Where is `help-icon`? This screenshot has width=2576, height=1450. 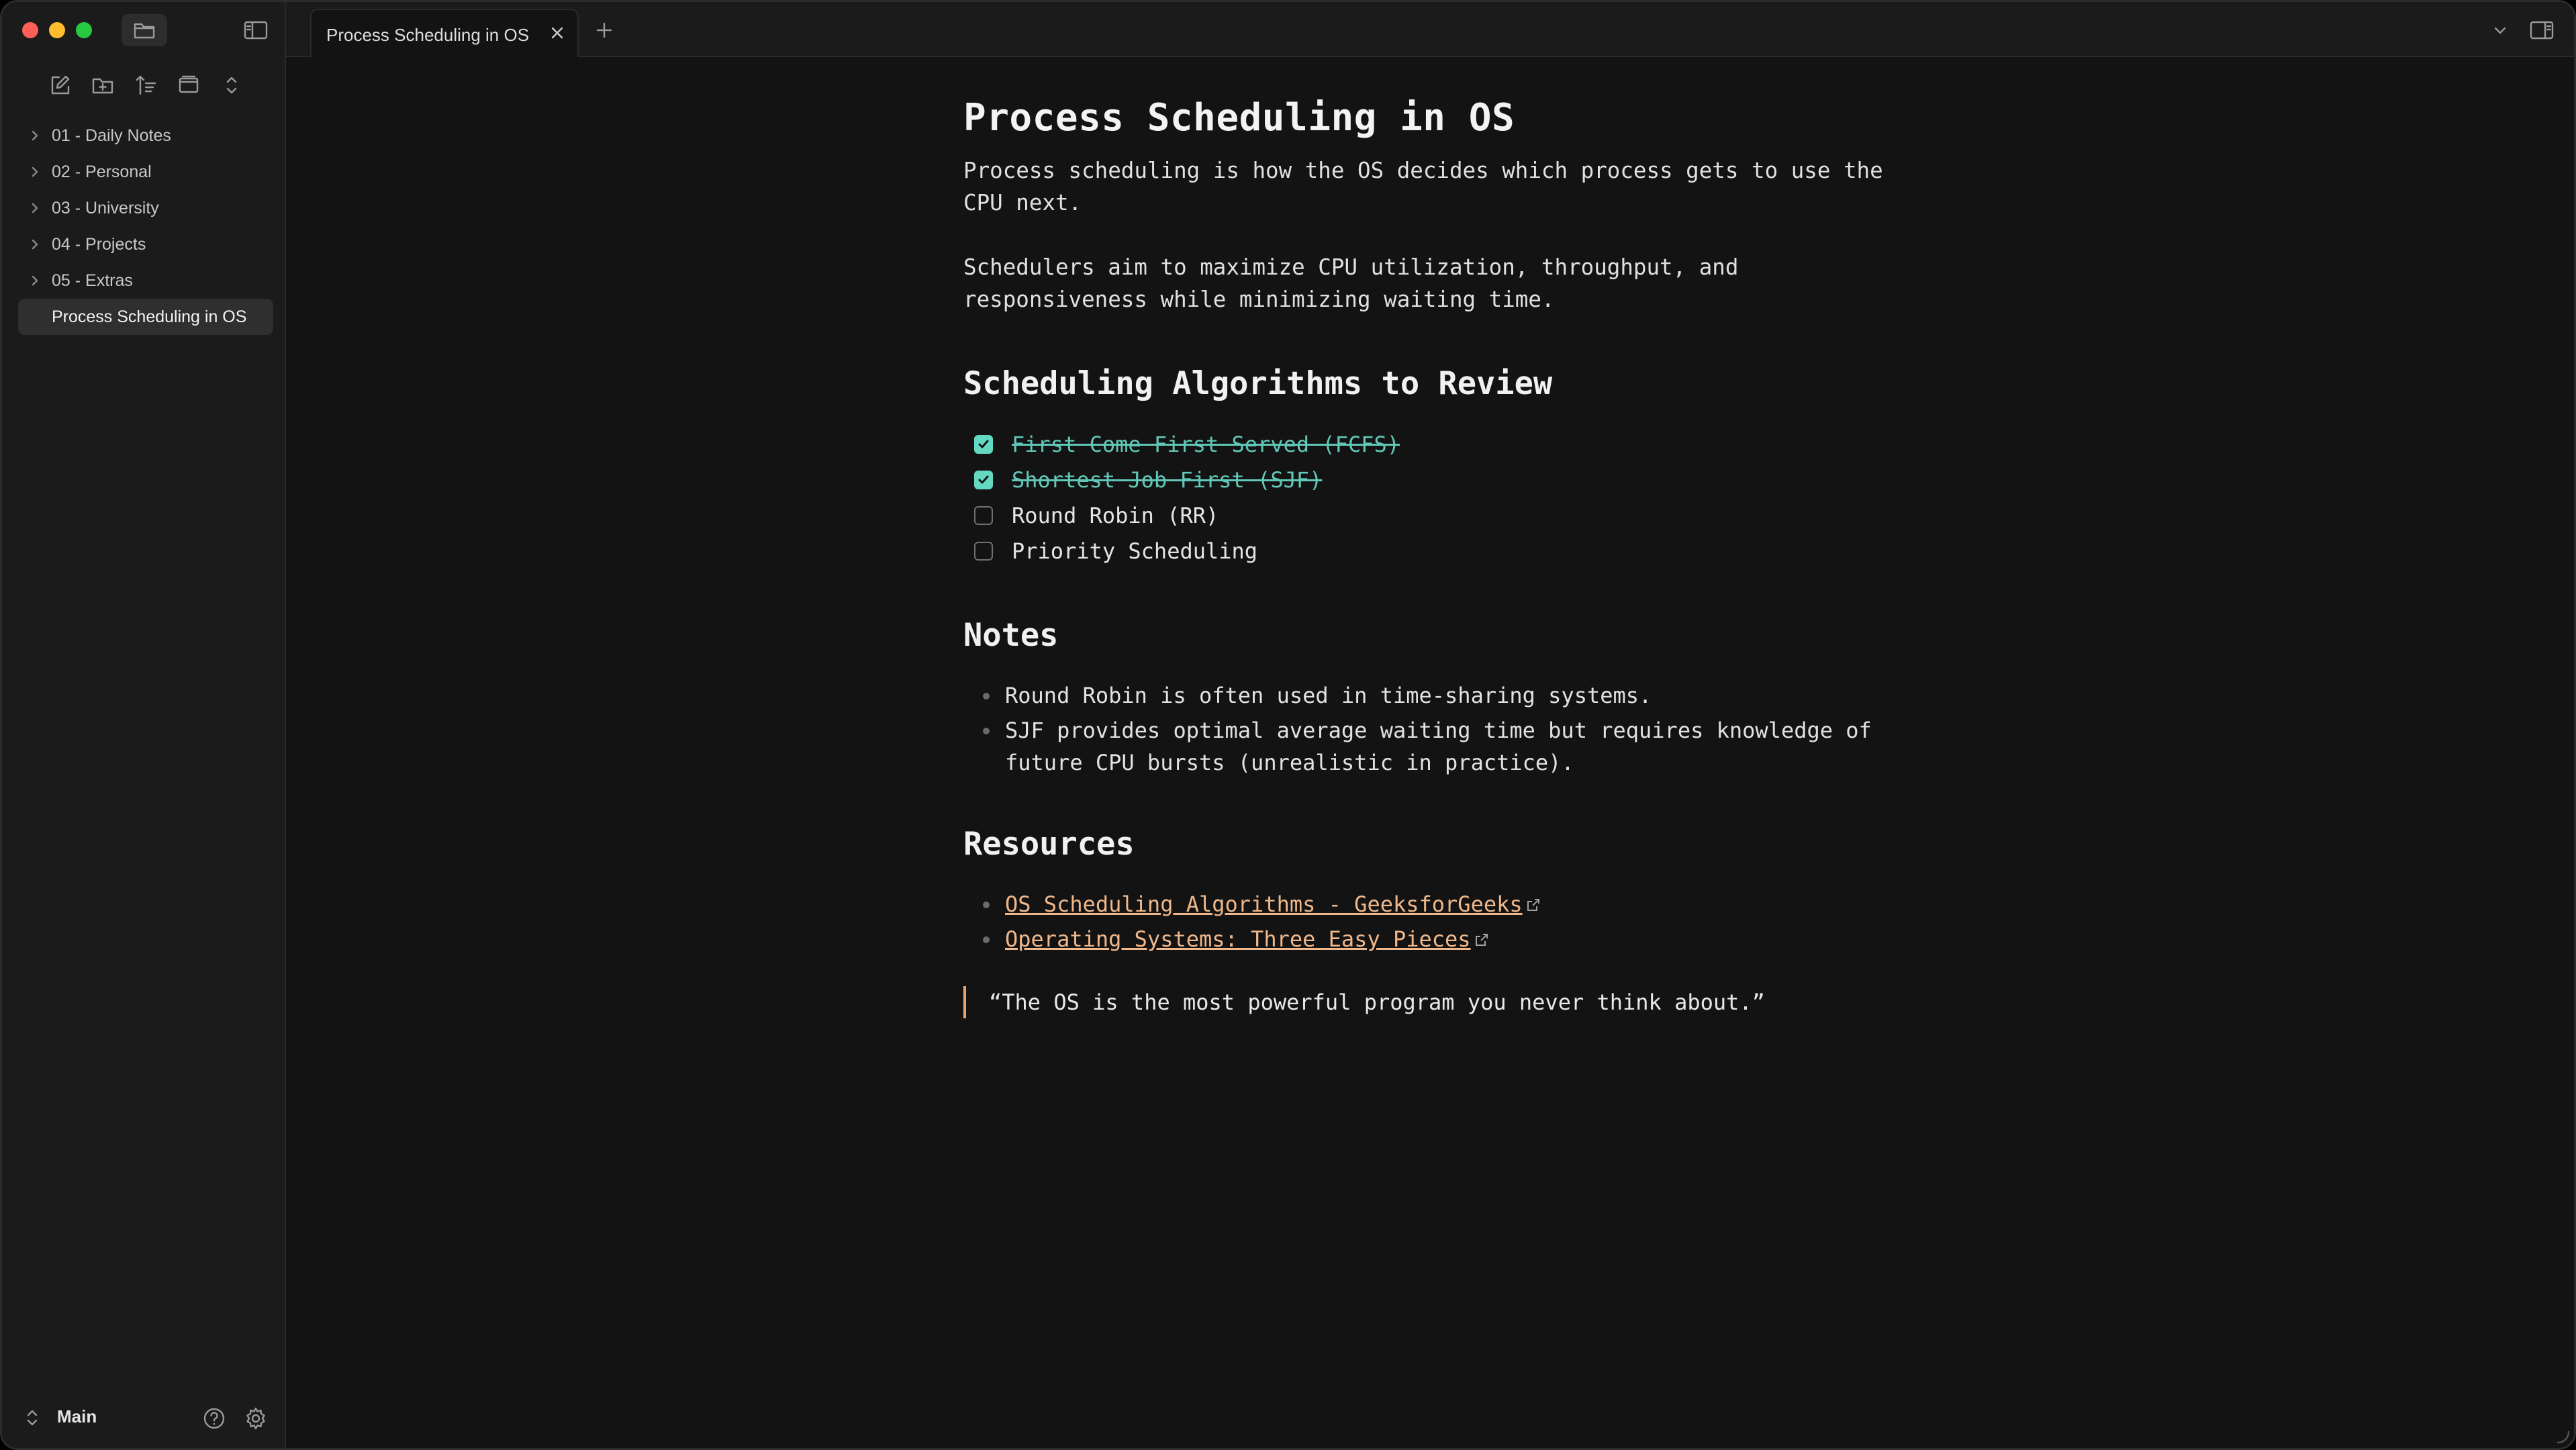
help-icon is located at coordinates (214, 1419).